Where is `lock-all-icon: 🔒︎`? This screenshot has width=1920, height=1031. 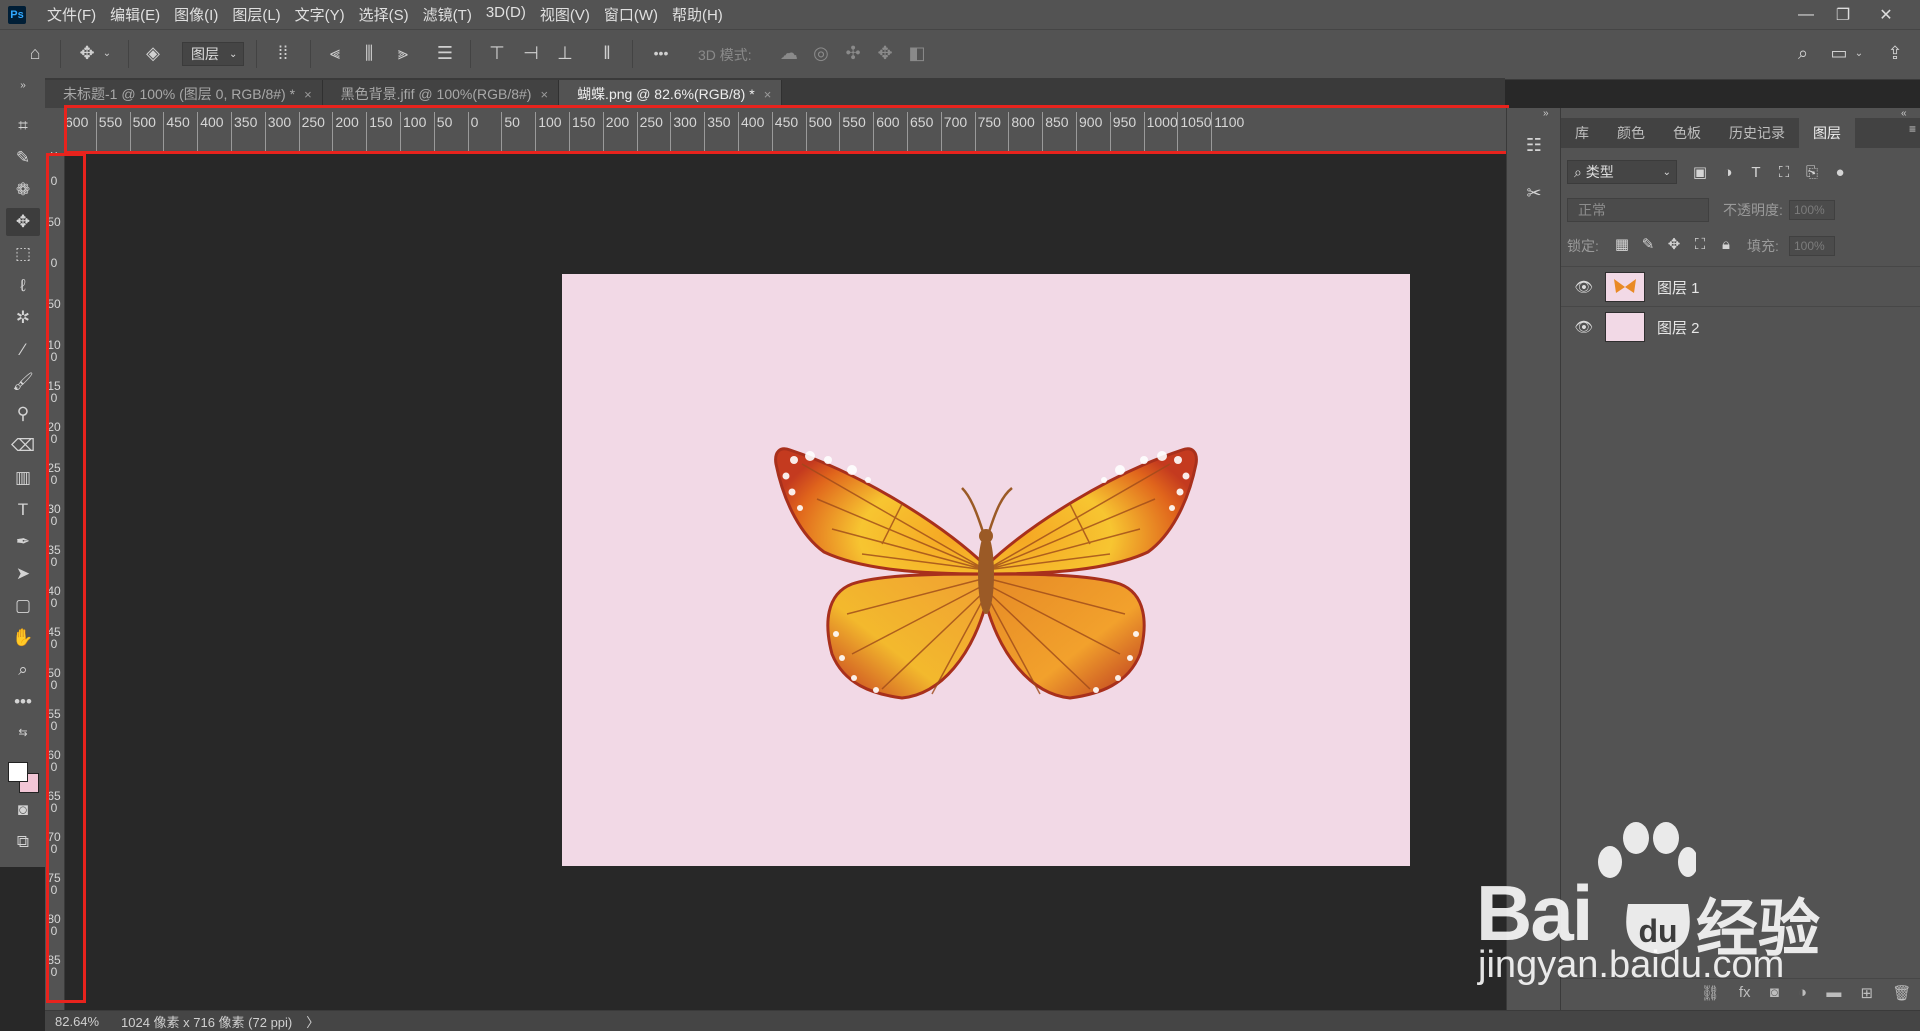 lock-all-icon: 🔒︎ is located at coordinates (1726, 244).